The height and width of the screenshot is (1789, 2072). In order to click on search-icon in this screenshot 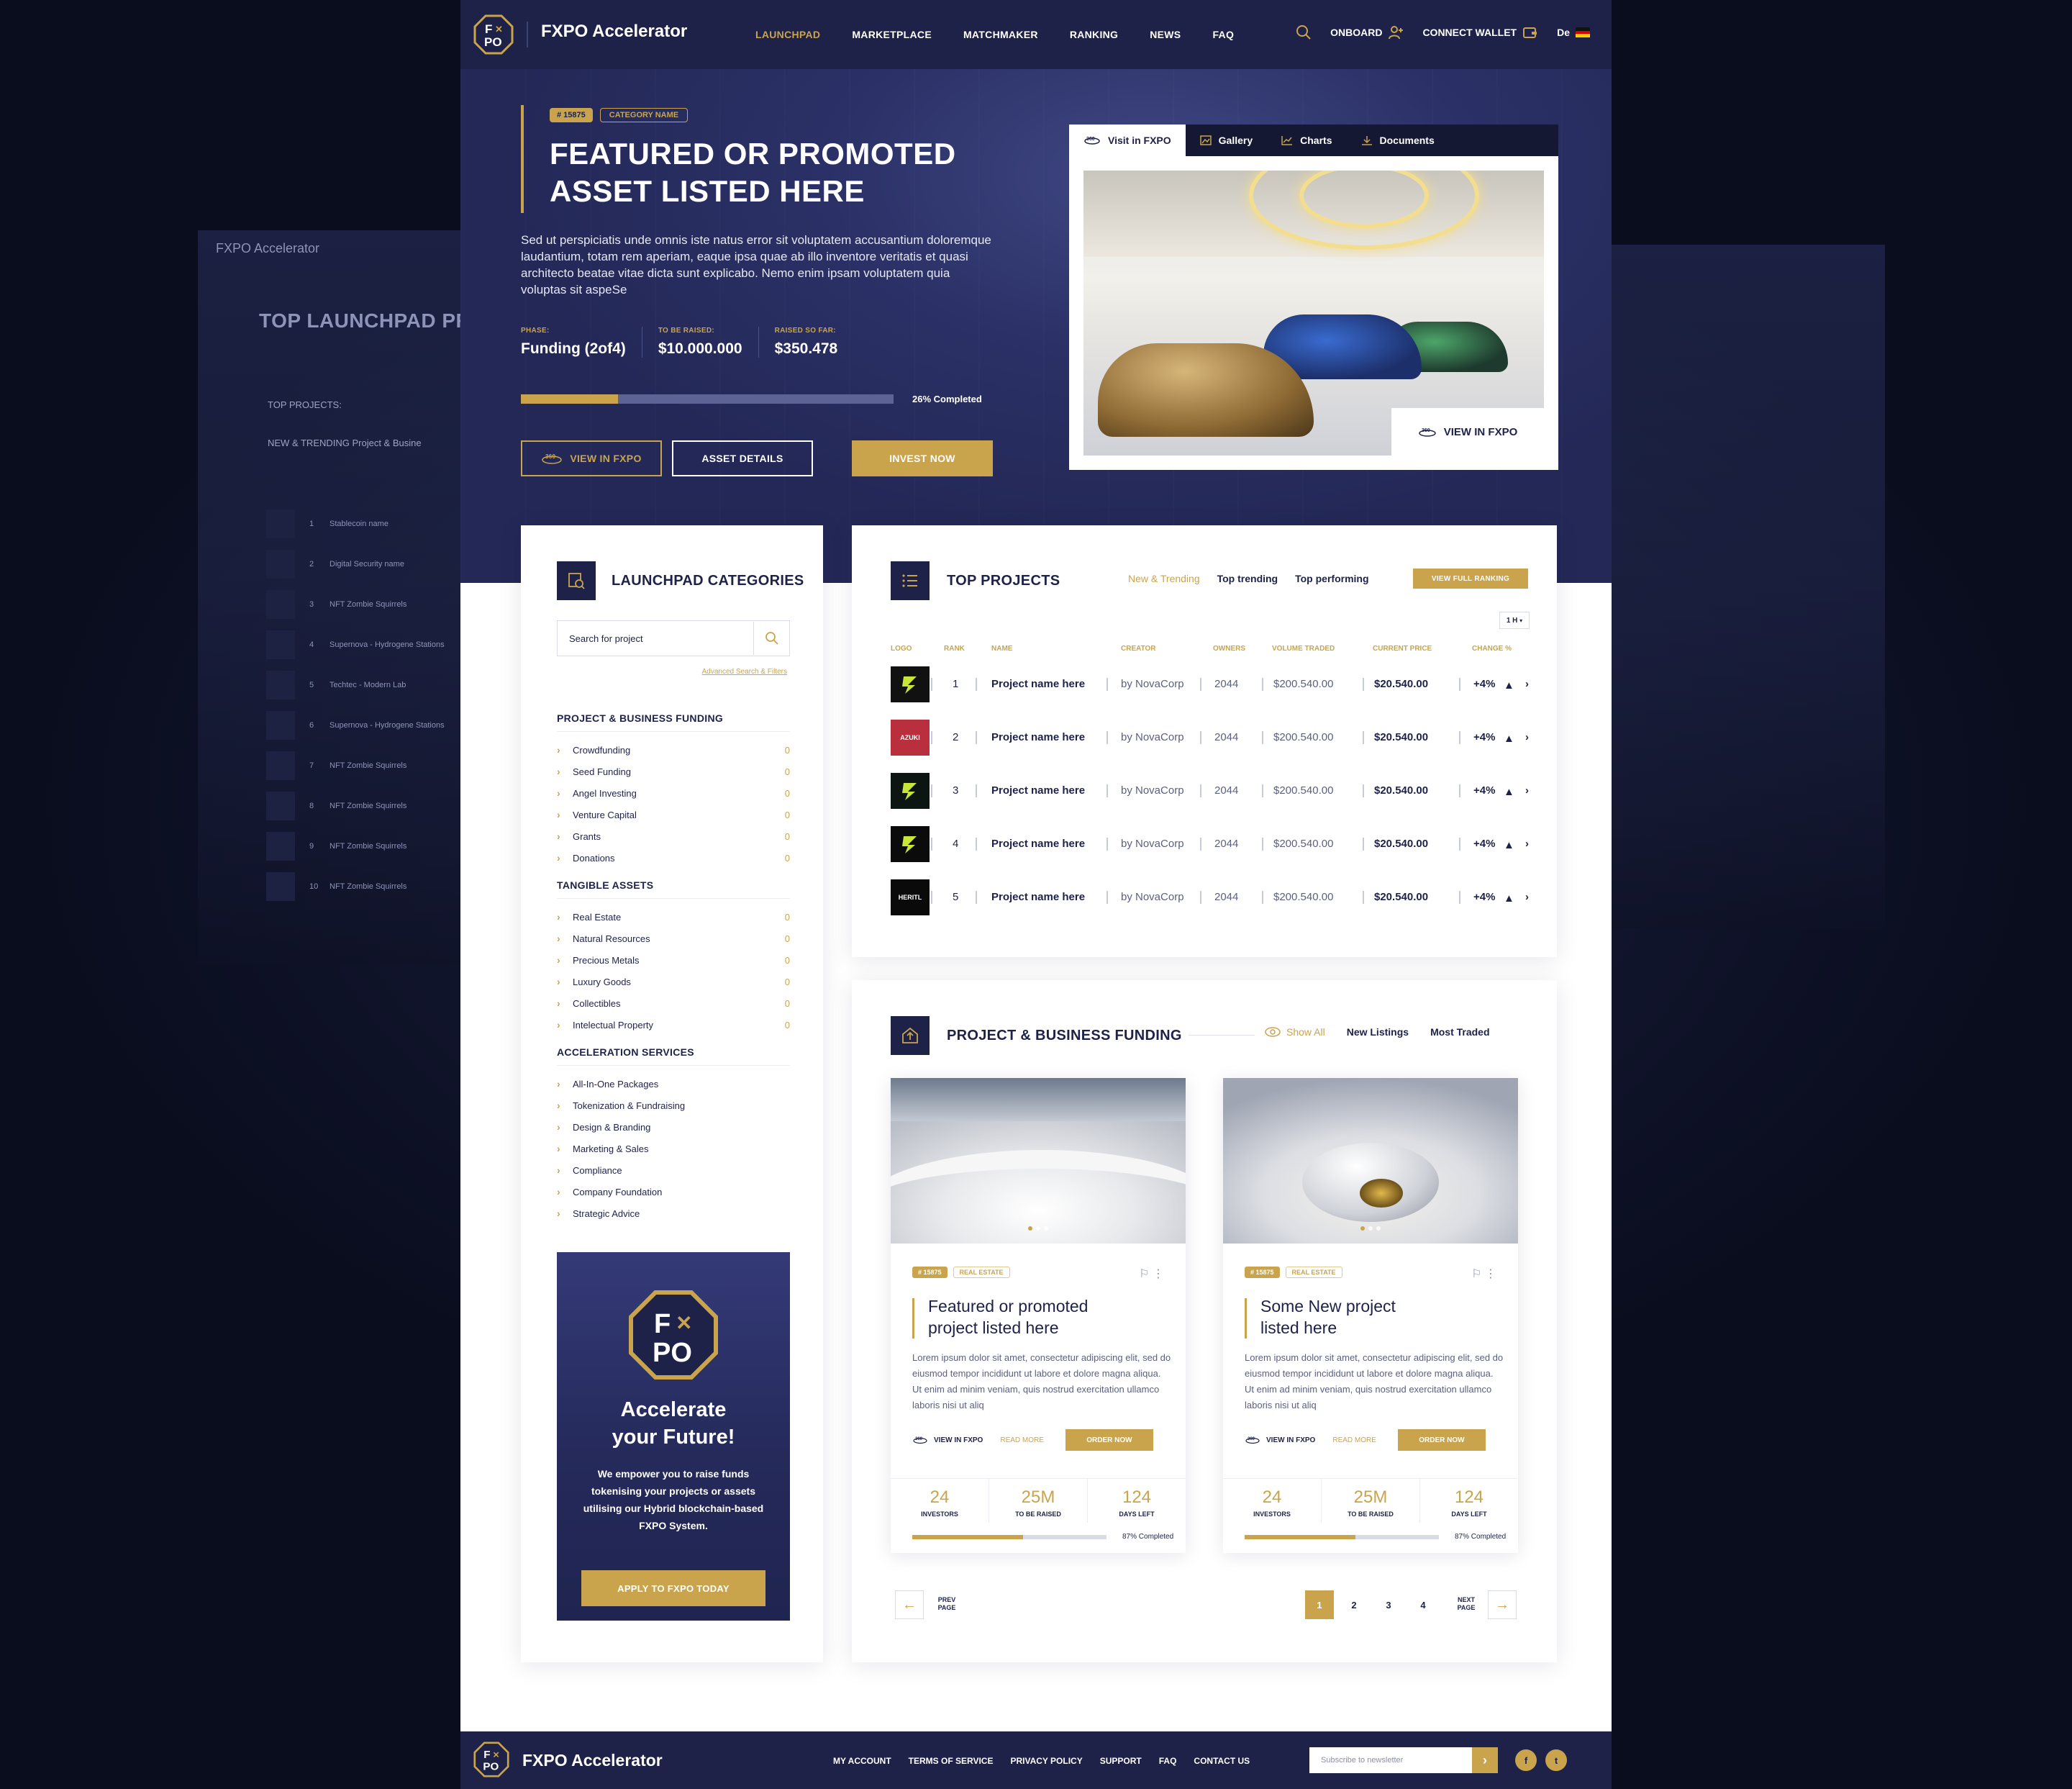, I will do `click(1304, 32)`.